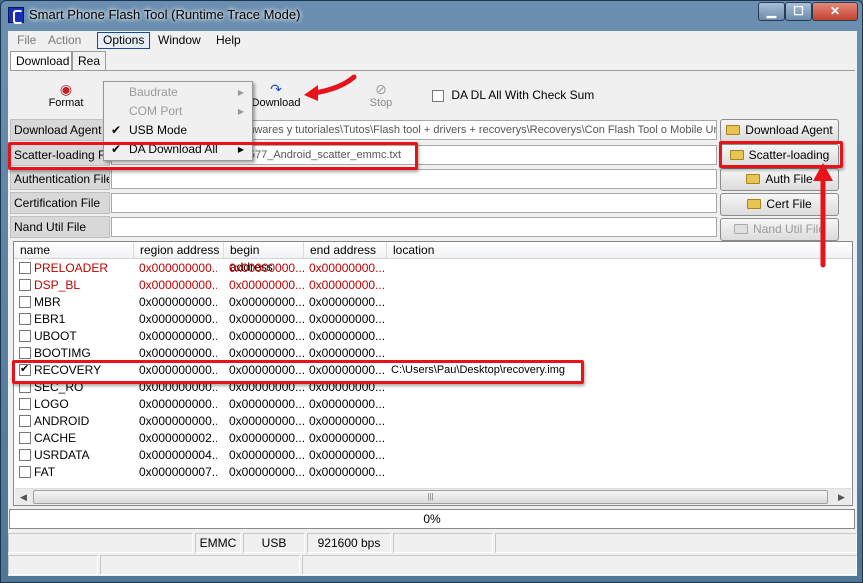 This screenshot has width=863, height=583. What do you see at coordinates (213, 156) in the screenshot?
I see `scatter-highlight-box` at bounding box center [213, 156].